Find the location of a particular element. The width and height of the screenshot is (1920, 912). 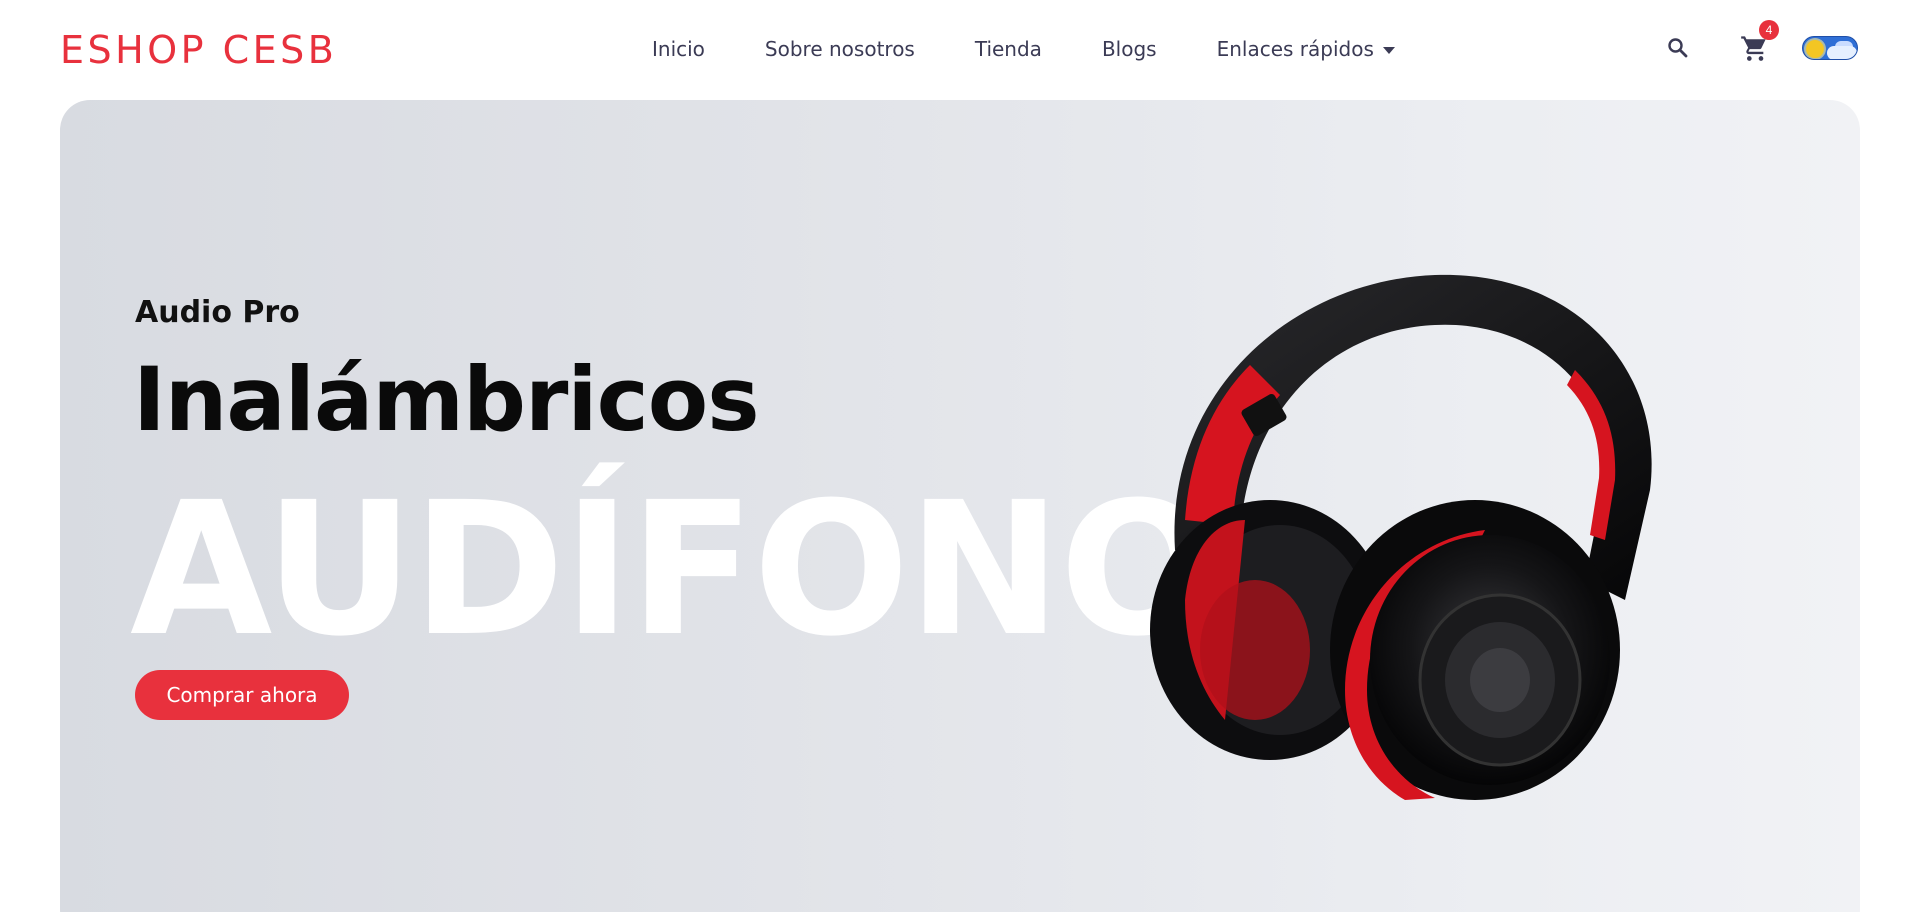

nav-item-enlaces-rapidos: Enlaces rápidos is located at coordinates (1306, 49).